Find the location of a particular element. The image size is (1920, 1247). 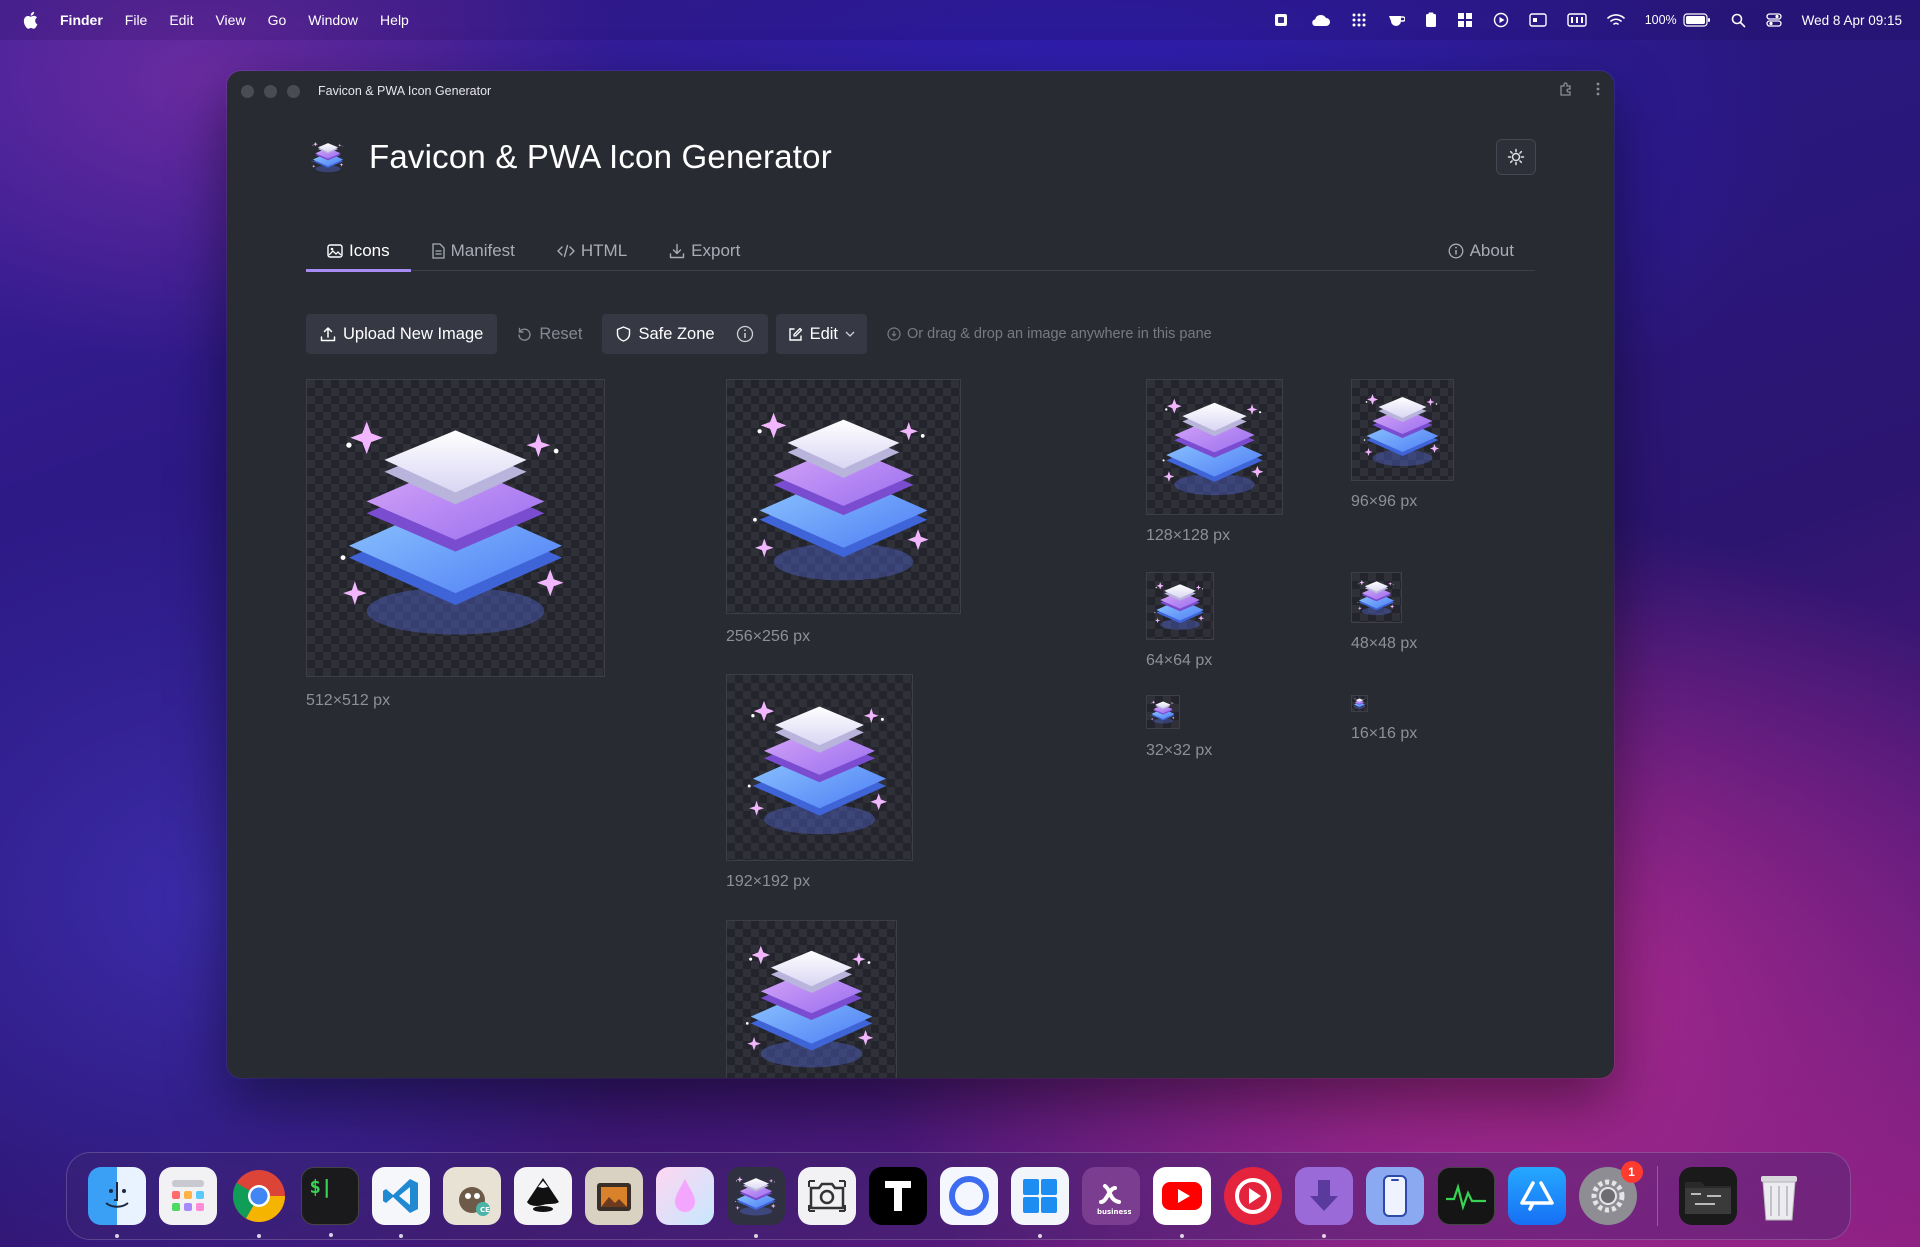

size-label-16: 16×16 px is located at coordinates (1384, 733).